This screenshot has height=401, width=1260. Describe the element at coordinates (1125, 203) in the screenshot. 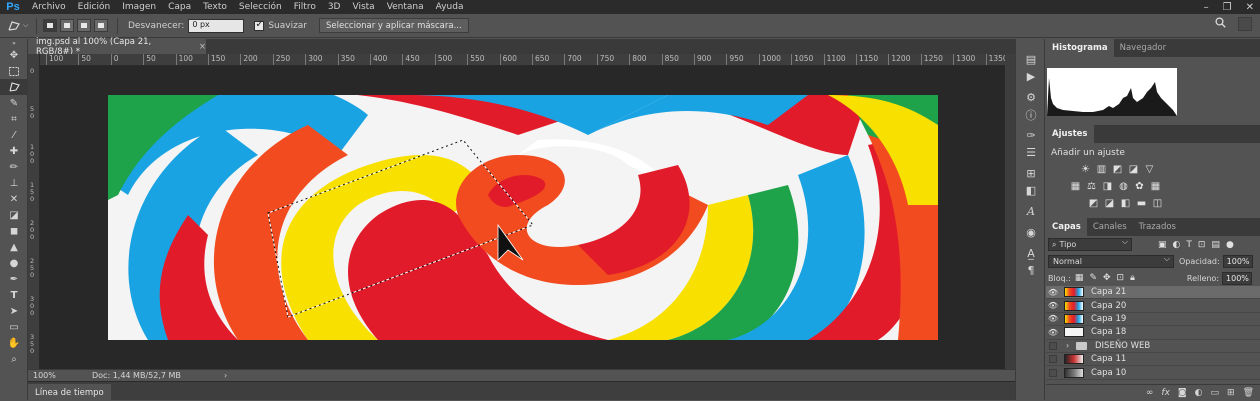

I see `threshold-icon: ◧` at that location.